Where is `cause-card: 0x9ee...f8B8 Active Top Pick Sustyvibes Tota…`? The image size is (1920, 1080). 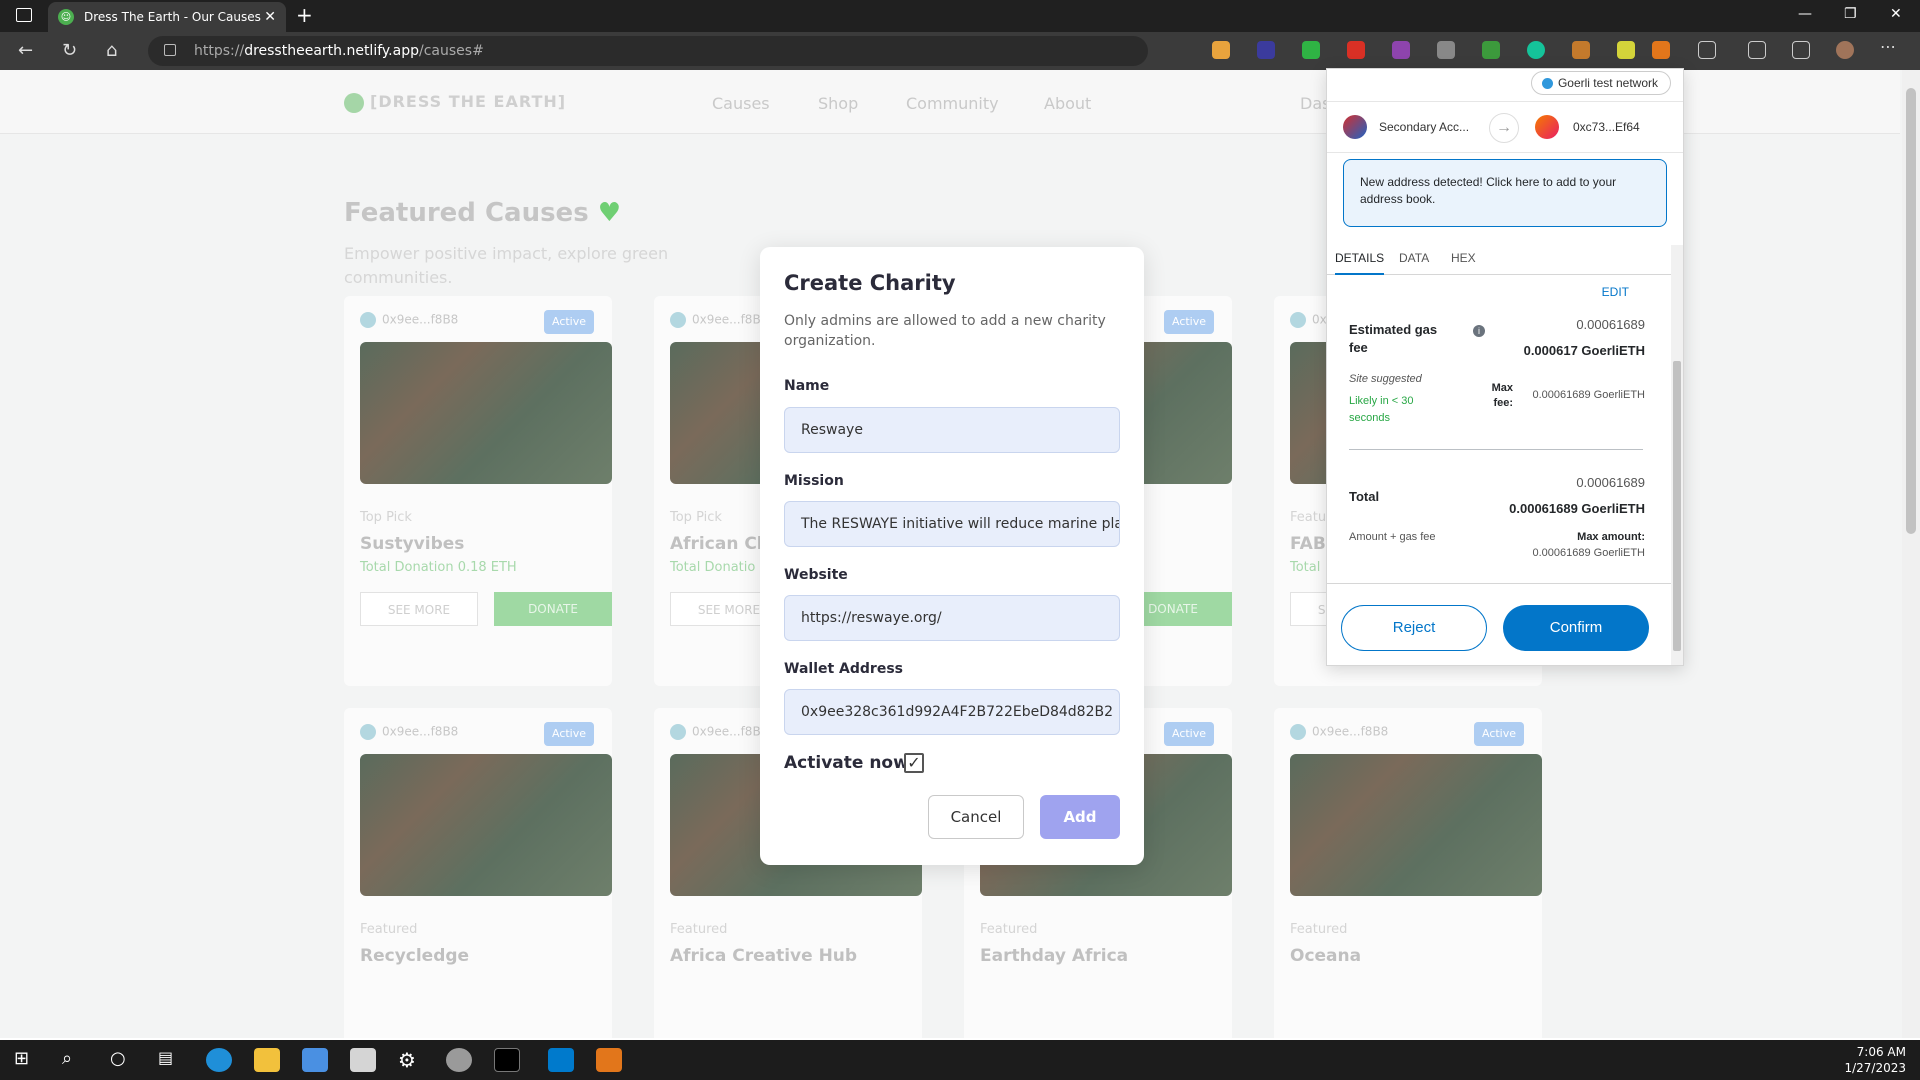
cause-card: 0x9ee...f8B8 Active Top Pick Sustyvibes Tota… is located at coordinates (478, 491).